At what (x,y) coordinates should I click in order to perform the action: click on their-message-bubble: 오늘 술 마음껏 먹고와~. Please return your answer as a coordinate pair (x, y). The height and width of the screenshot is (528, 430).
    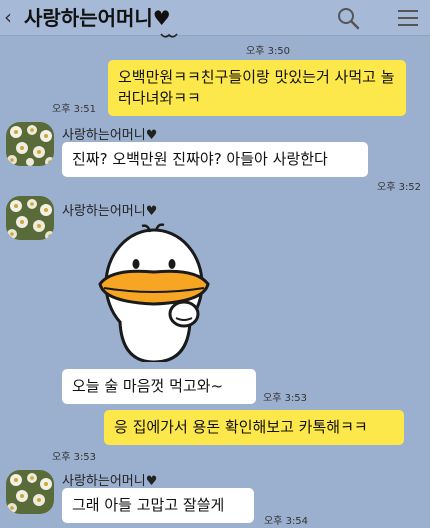
    Looking at the image, I should click on (159, 386).